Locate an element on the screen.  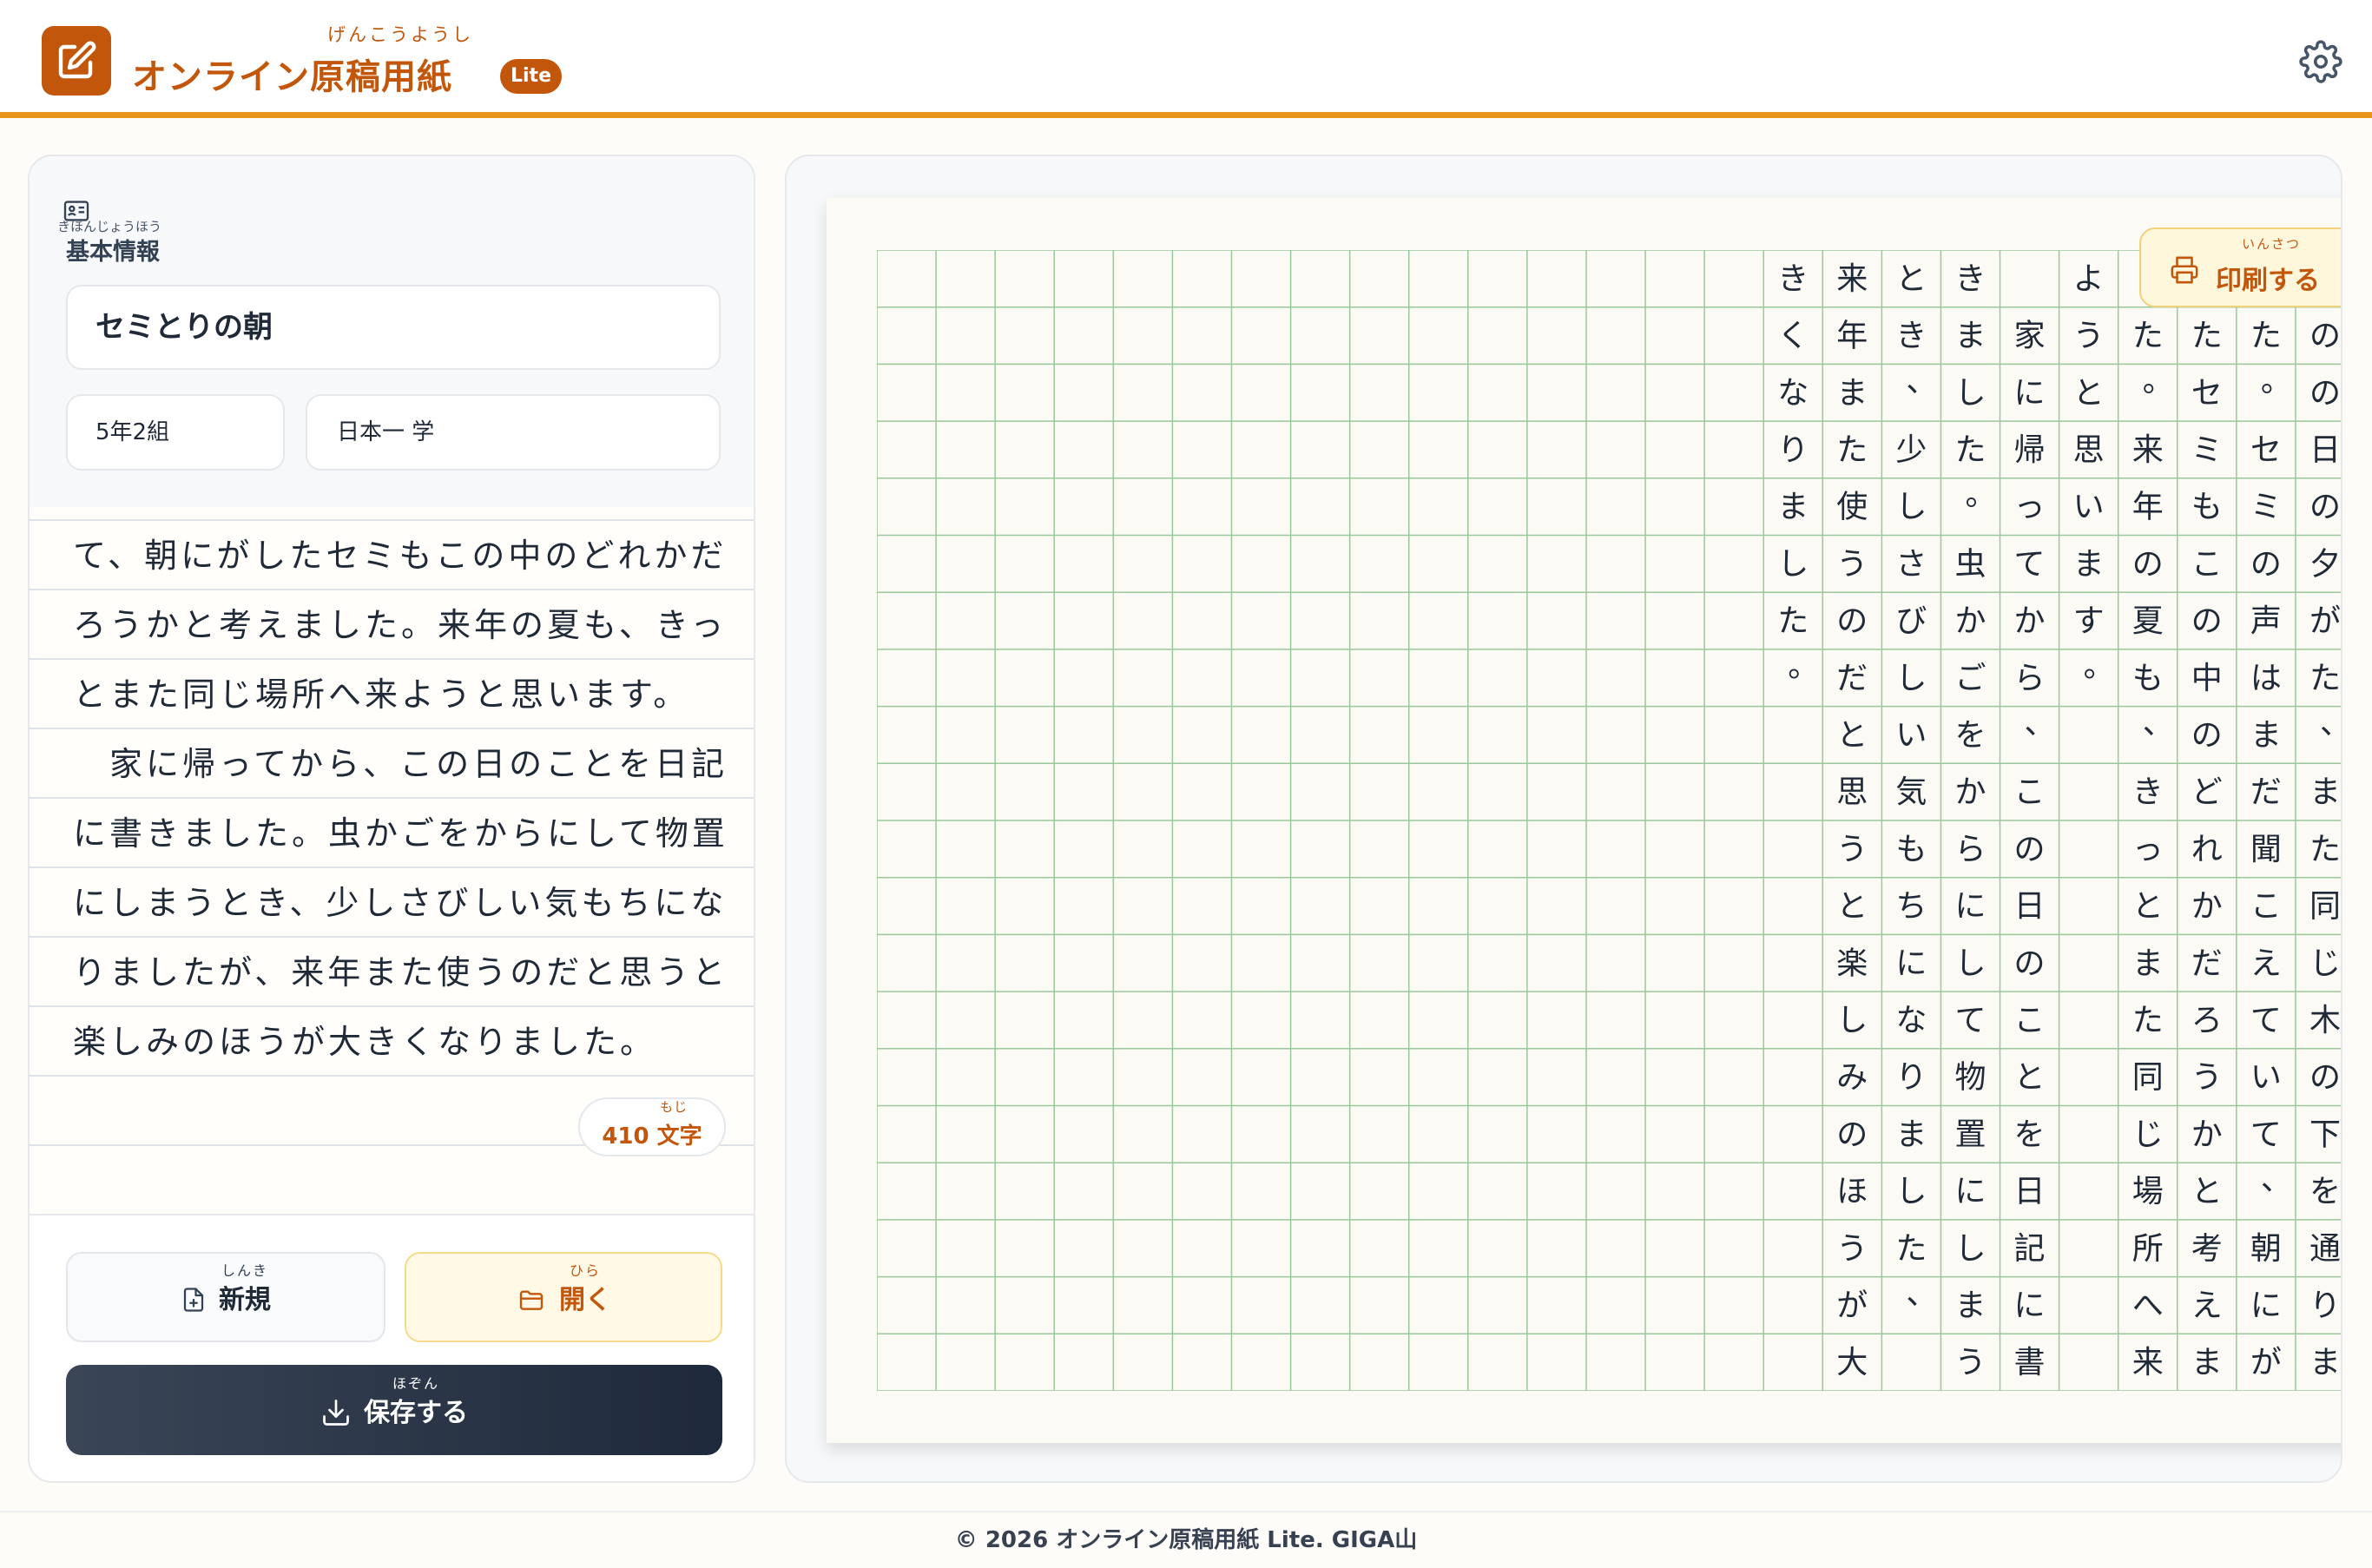
new-button: しんき 新規 is located at coordinates (225, 1297).